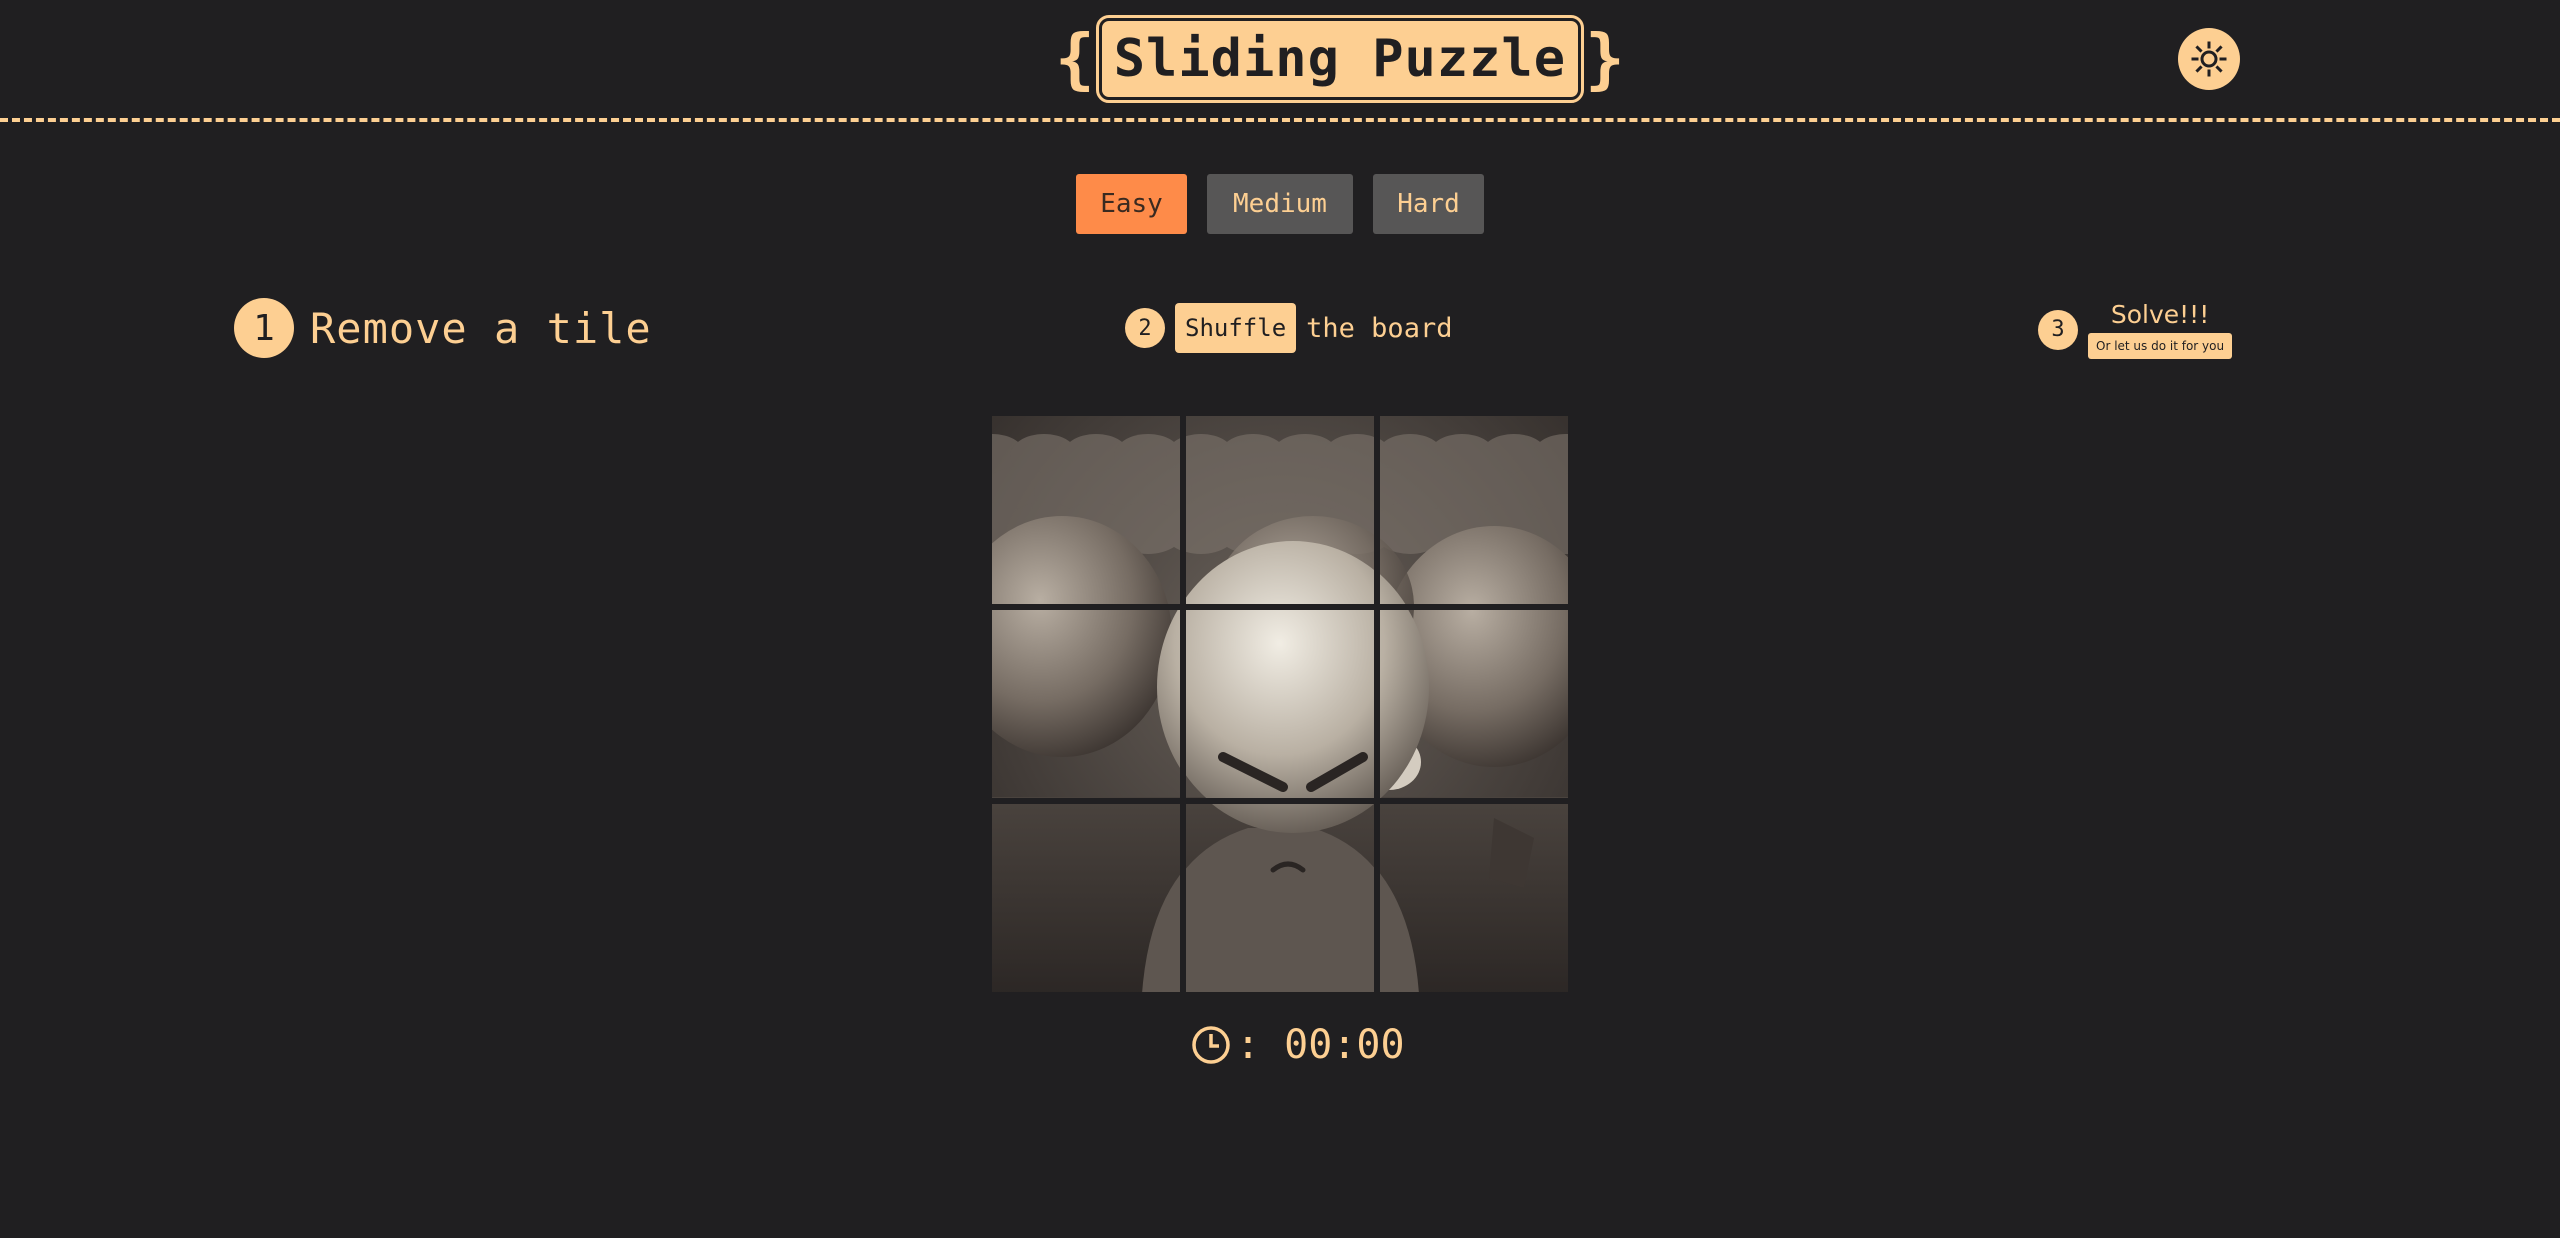 The image size is (2560, 1238). Describe the element at coordinates (1320, 1045) in the screenshot. I see `timer-value: : 00:00` at that location.